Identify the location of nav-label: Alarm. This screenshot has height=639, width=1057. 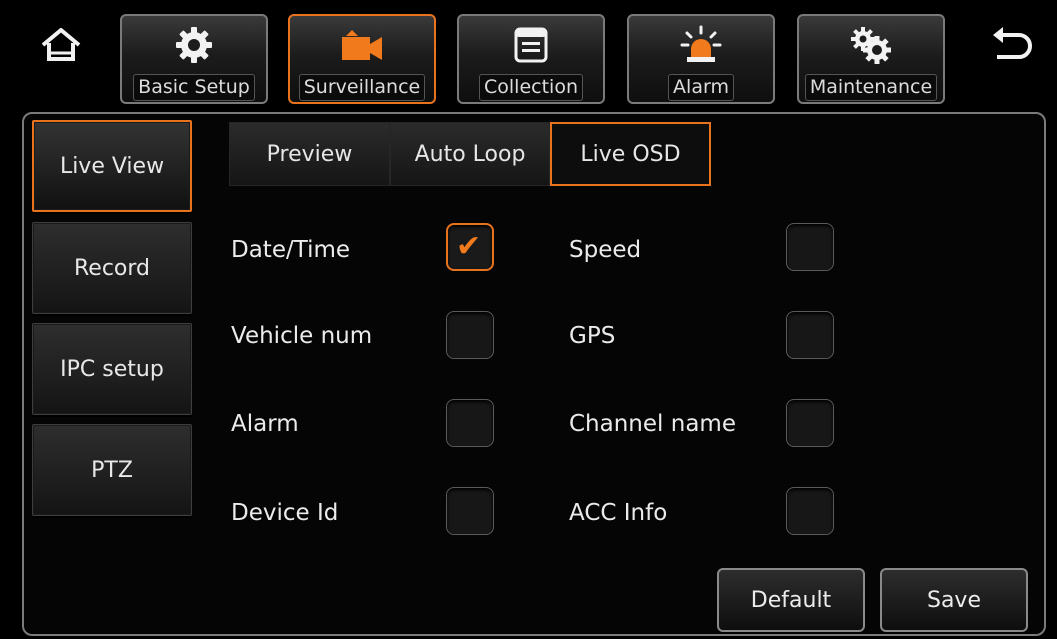
(701, 87).